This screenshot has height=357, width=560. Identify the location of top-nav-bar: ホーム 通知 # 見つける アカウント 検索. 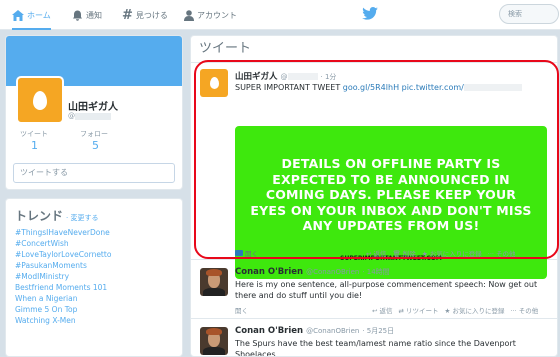
(280, 15).